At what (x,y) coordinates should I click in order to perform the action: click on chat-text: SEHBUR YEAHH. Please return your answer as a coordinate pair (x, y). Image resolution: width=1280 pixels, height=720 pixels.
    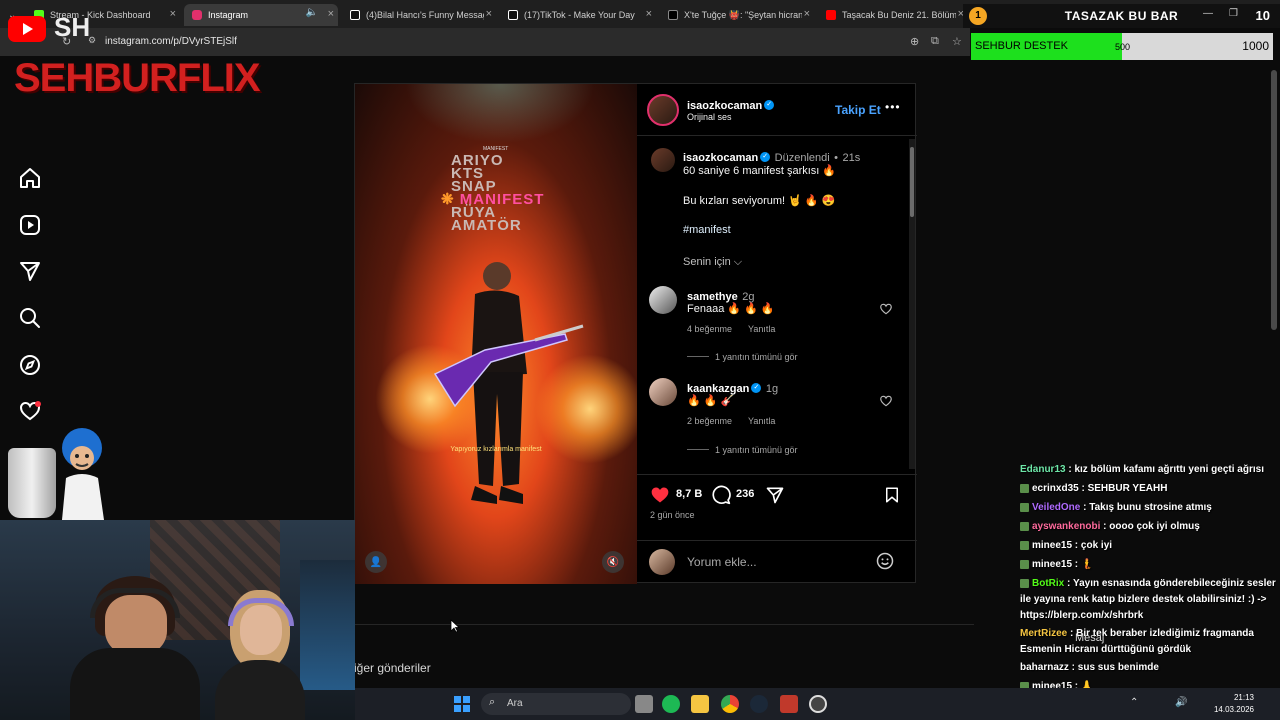
    Looking at the image, I should click on (1127, 488).